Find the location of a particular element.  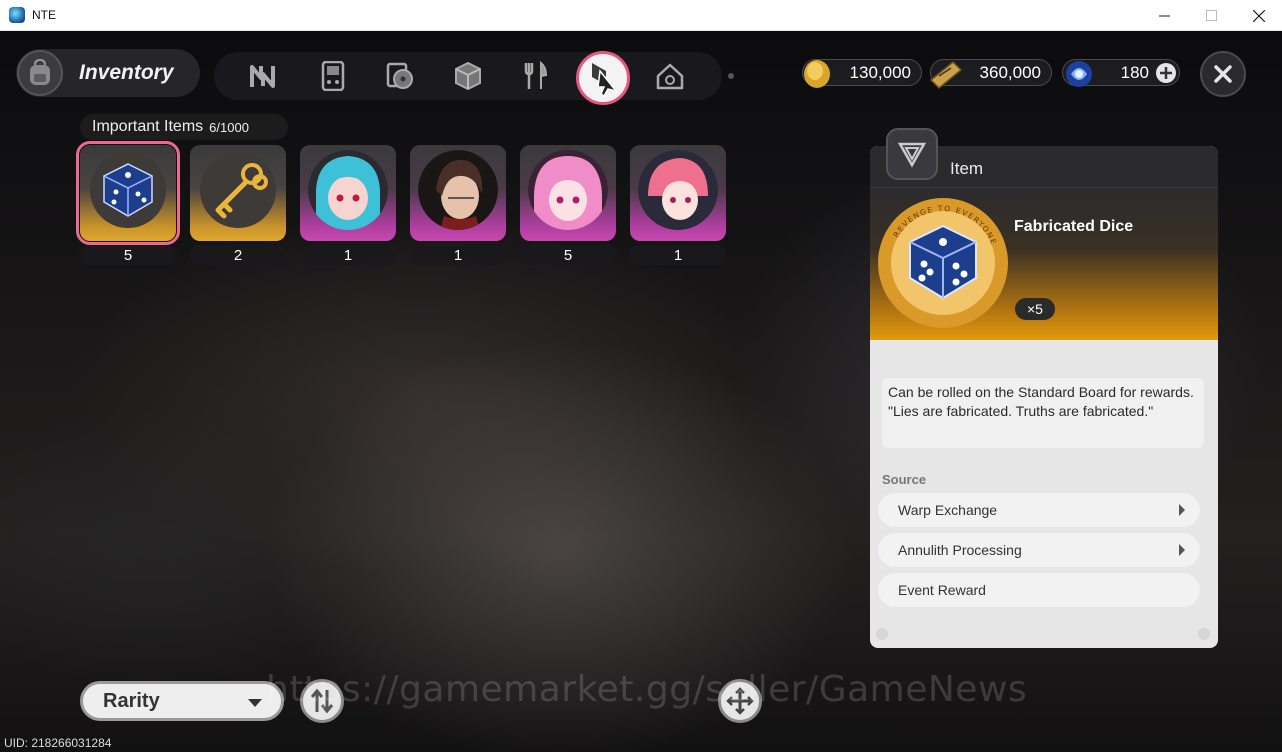

item-slot-portrait-pink is located at coordinates (568, 193).